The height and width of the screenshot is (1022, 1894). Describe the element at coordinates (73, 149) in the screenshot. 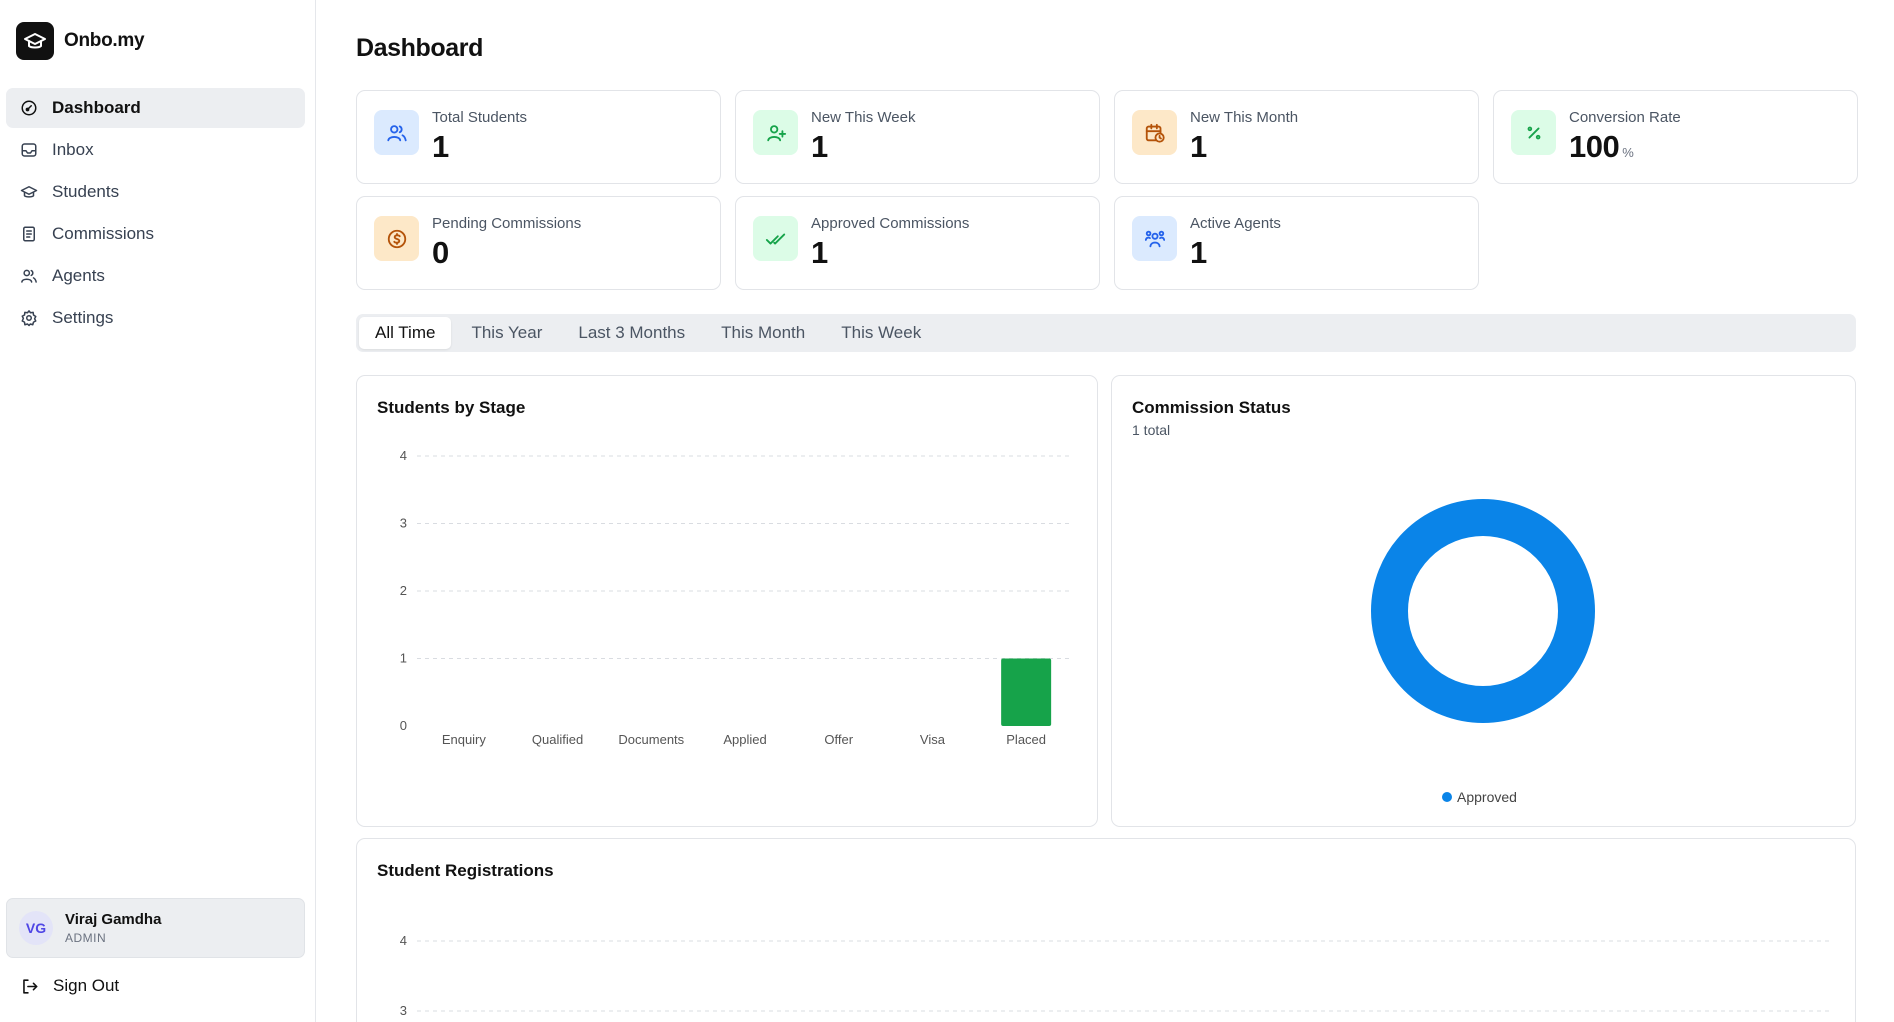

I see `sidebar-item-label: Inbox` at that location.